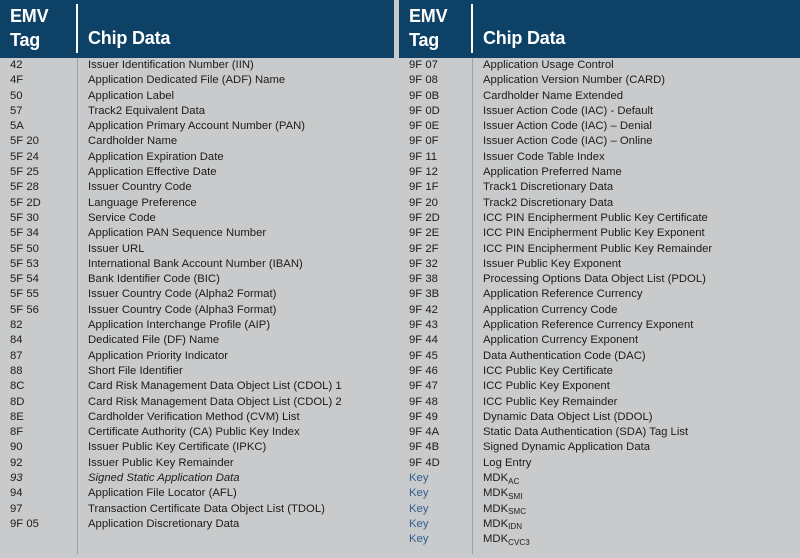  What do you see at coordinates (154, 340) in the screenshot?
I see `cell-chip-data: Dedicated File (DF) Name` at bounding box center [154, 340].